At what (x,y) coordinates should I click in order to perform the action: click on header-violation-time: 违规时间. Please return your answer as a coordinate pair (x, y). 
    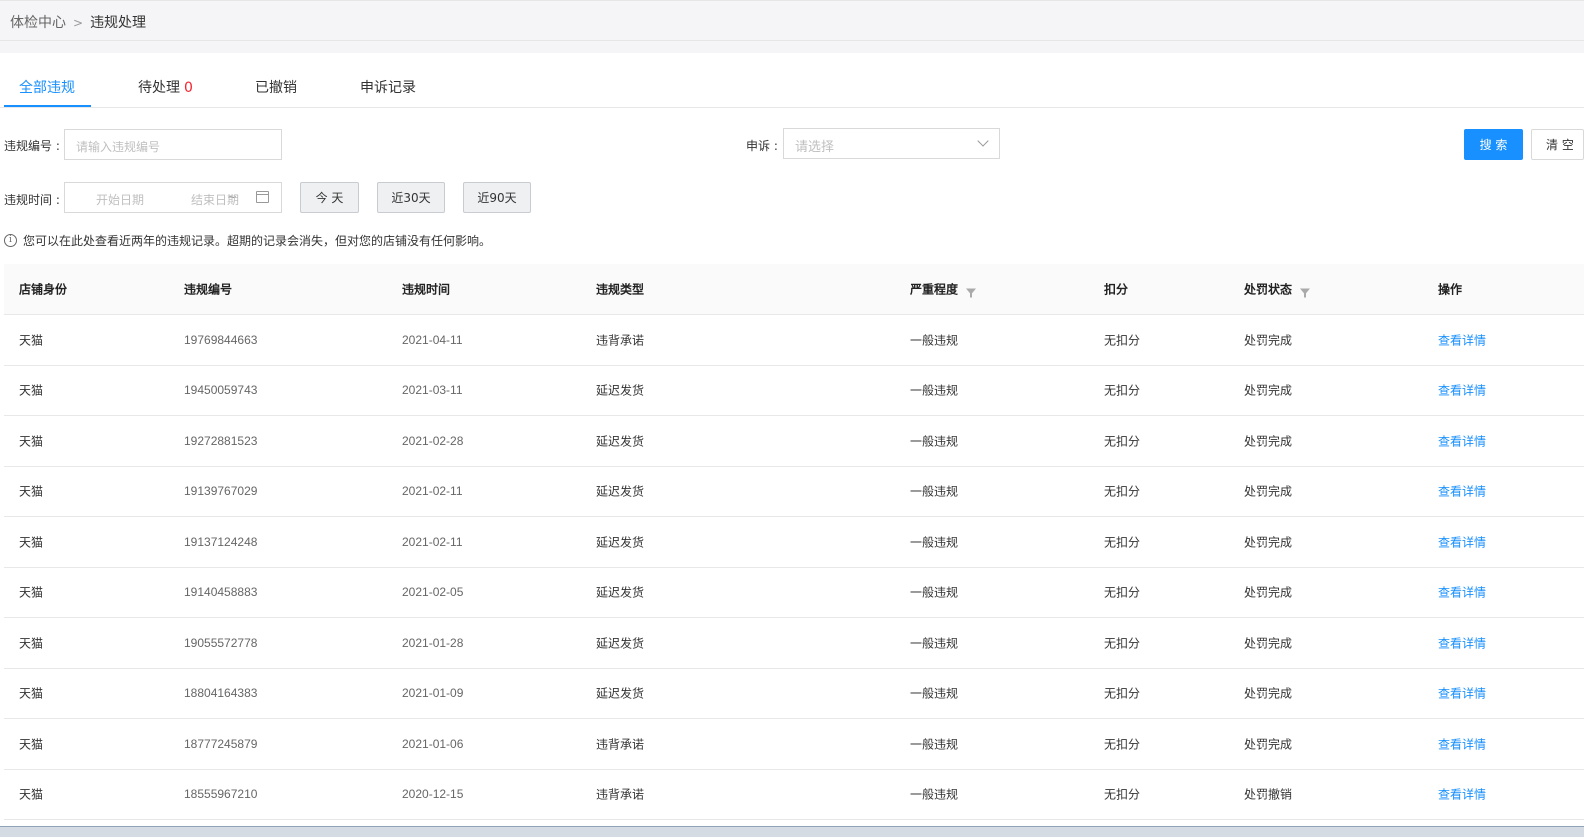
    Looking at the image, I should click on (426, 289).